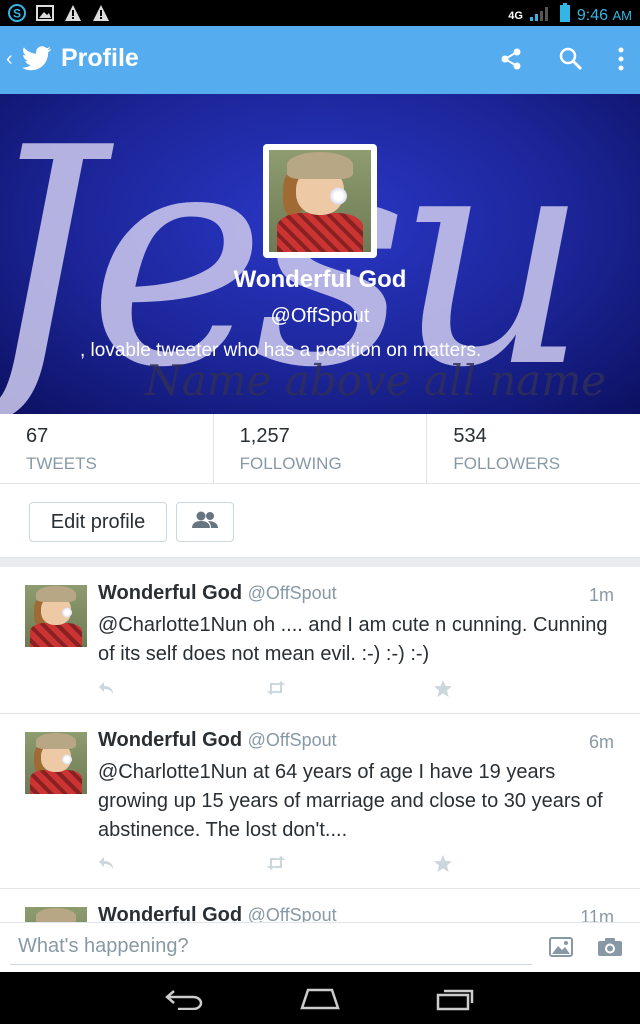 The height and width of the screenshot is (1024, 640). I want to click on up-navigation-icon: ‹, so click(9, 59).